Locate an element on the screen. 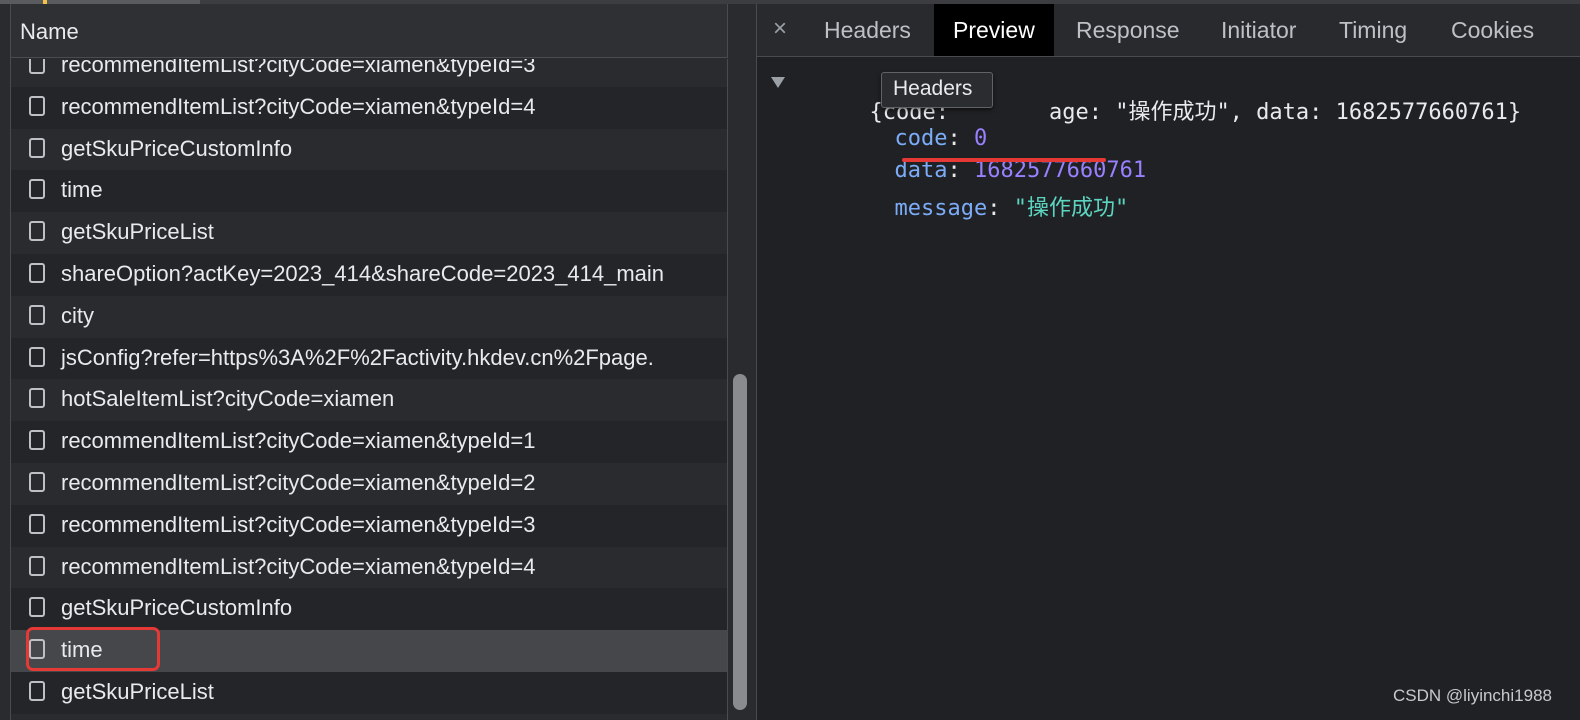 Image resolution: width=1580 pixels, height=720 pixels. table-row: time is located at coordinates (369, 191).